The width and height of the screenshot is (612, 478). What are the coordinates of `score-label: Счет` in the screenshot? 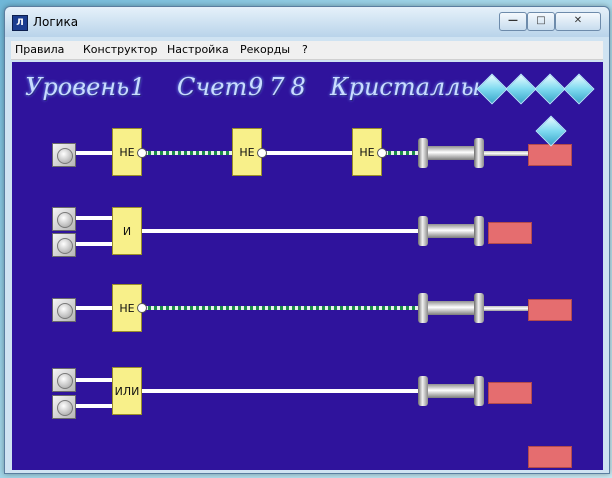 It's located at (212, 87).